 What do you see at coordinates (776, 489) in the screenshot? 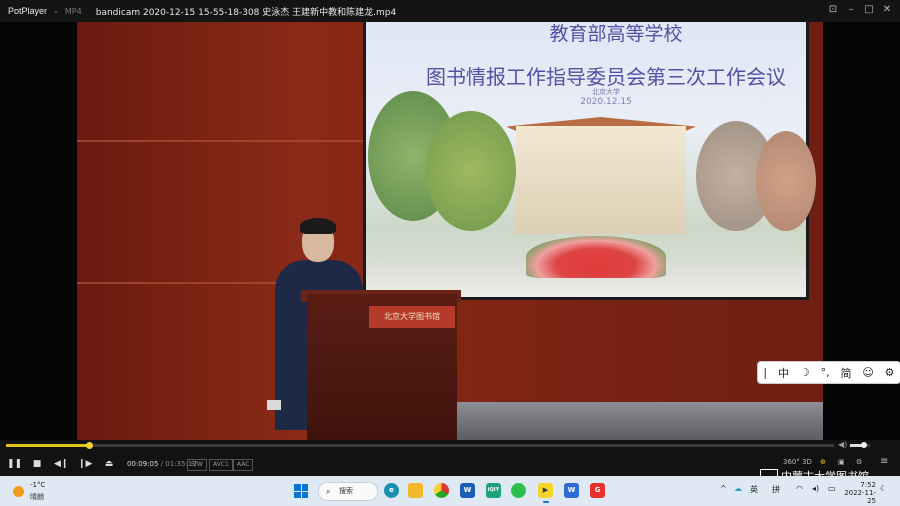
I see `ime-pinyin-indicator: 拼` at bounding box center [776, 489].